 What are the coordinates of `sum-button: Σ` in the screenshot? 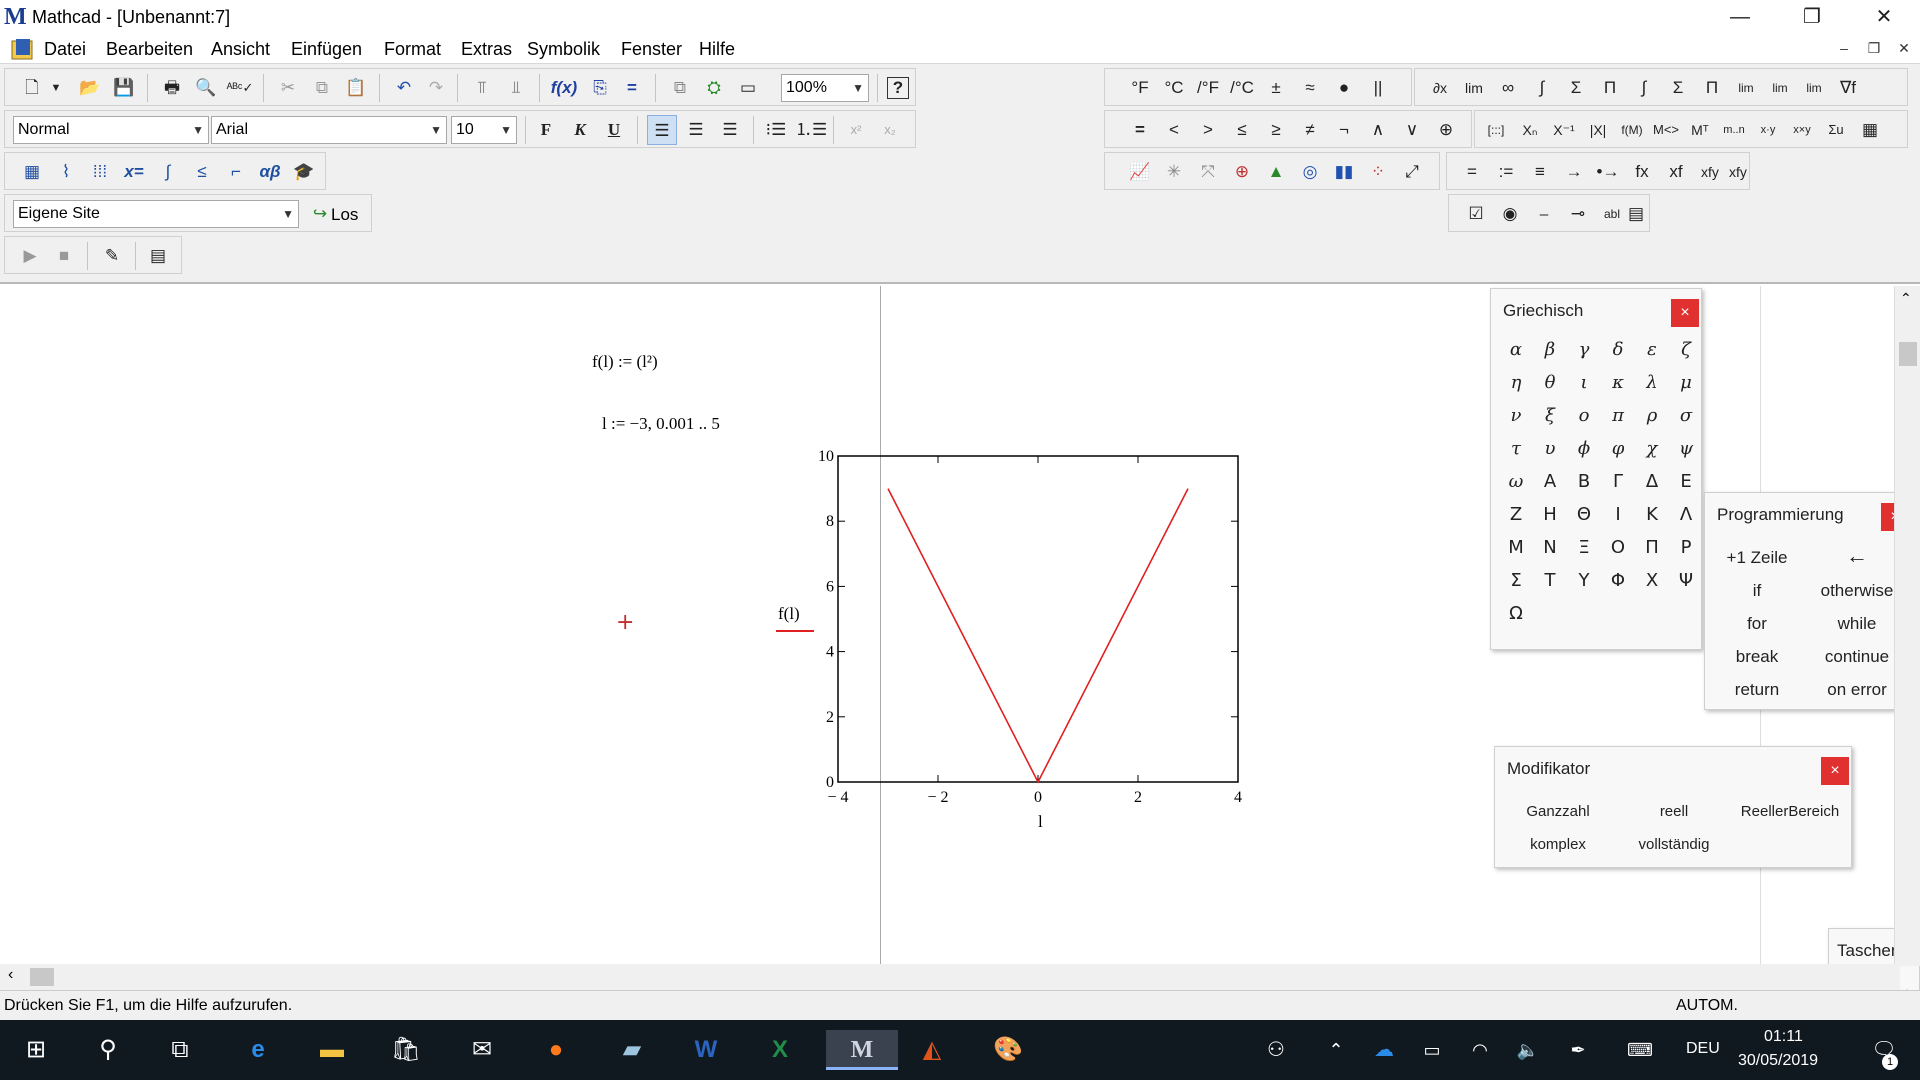 It's located at (1678, 88).